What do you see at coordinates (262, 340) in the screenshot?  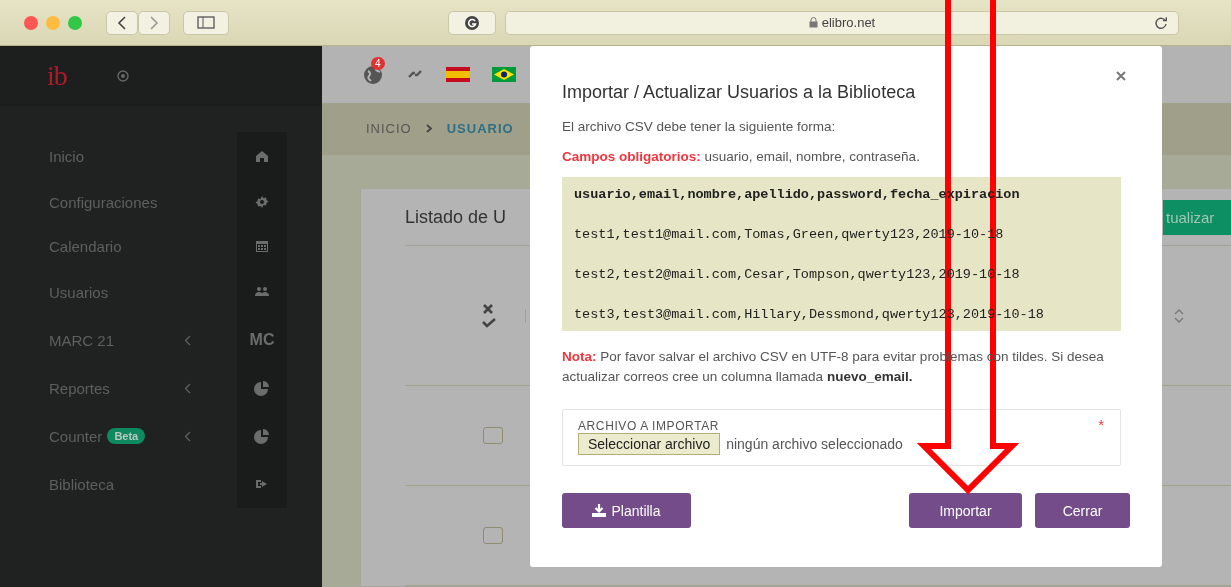 I see `menu-icon-tile: MC` at bounding box center [262, 340].